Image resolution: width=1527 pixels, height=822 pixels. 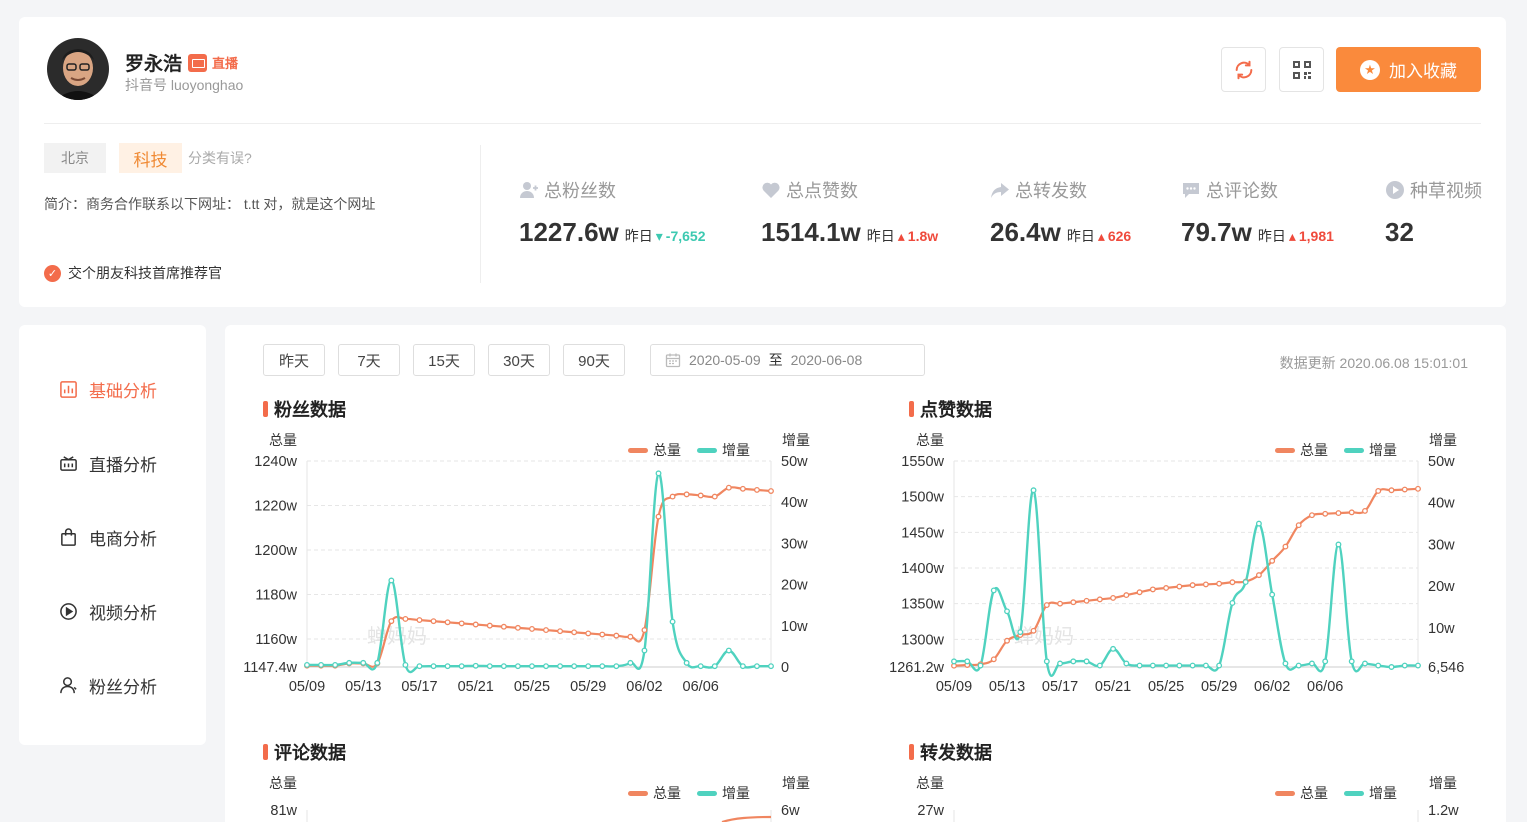 What do you see at coordinates (310, 409) in the screenshot?
I see `chart-title: 粉丝数据` at bounding box center [310, 409].